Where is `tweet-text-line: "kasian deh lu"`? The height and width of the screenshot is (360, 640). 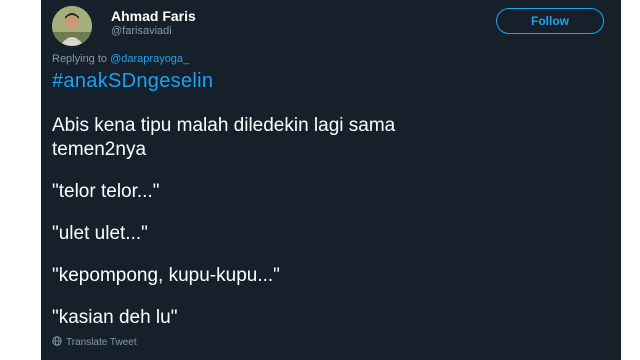 tweet-text-line: "kasian deh lu" is located at coordinates (115, 317).